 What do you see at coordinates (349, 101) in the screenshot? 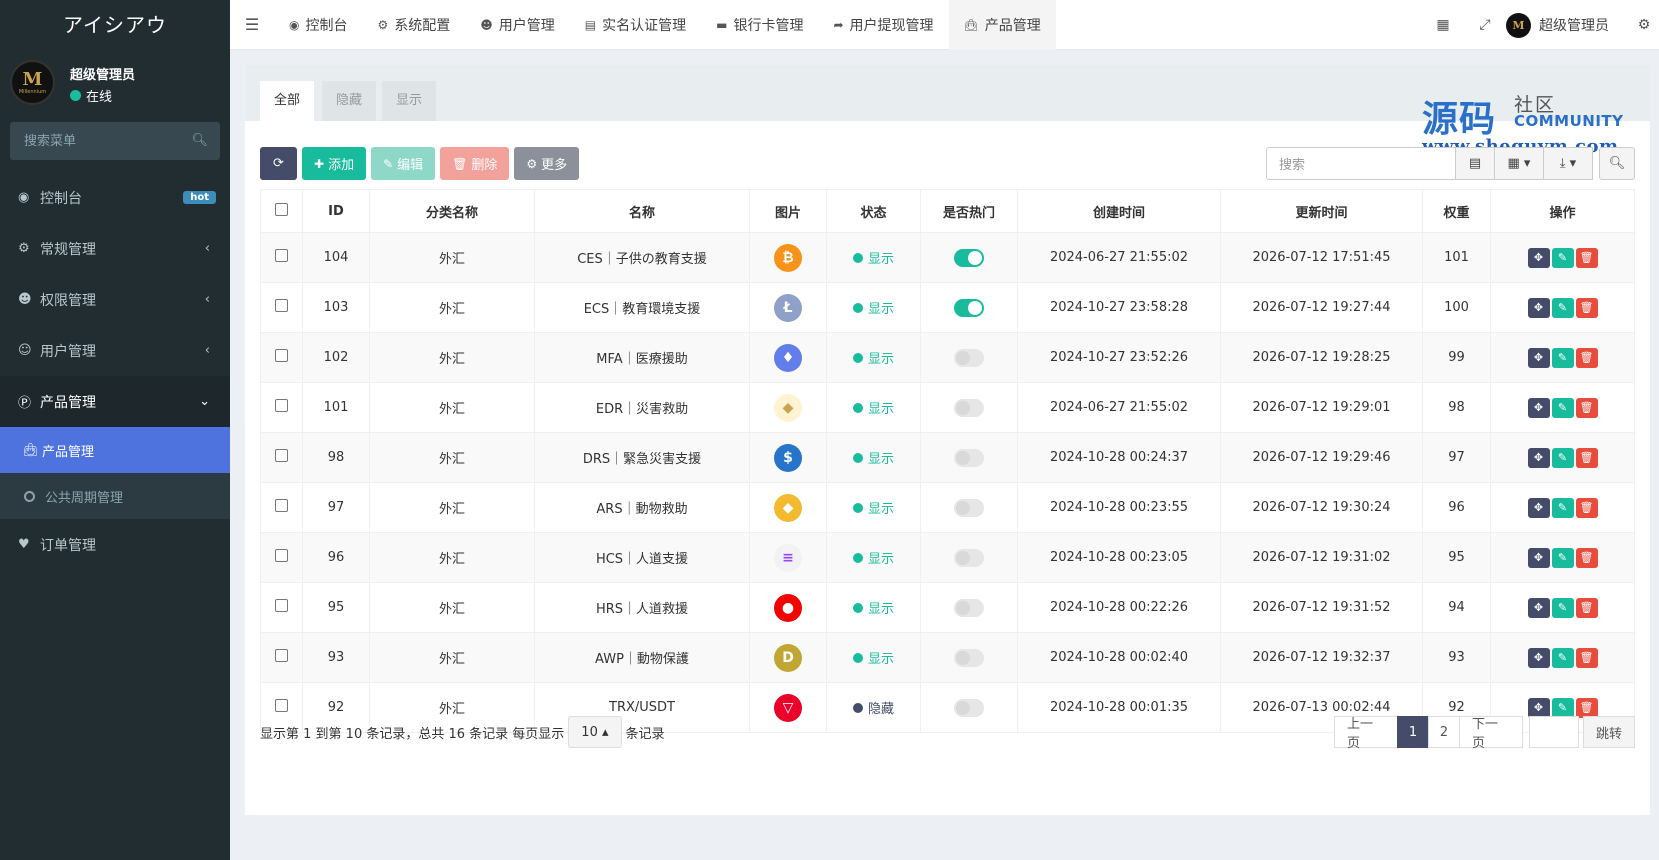
I see `tab-hidden: 隐藏` at bounding box center [349, 101].